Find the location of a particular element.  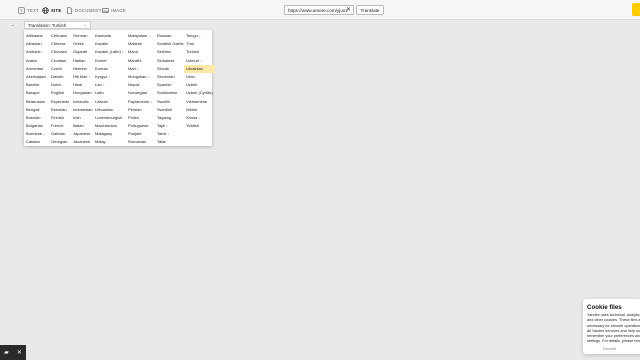

language-option: Xhosa ♪ is located at coordinates (199, 118).